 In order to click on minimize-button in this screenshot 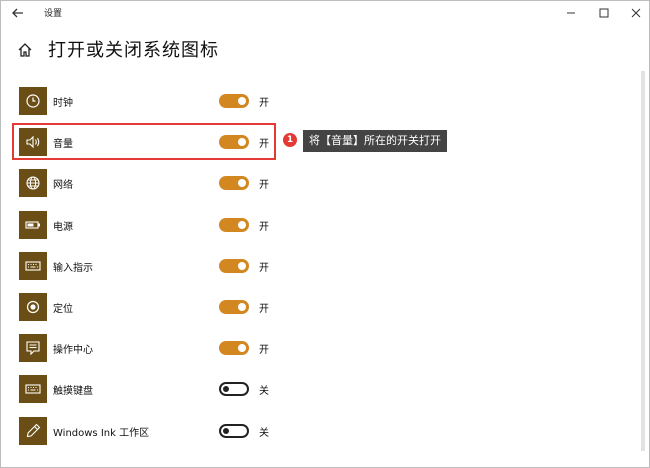, I will do `click(571, 13)`.